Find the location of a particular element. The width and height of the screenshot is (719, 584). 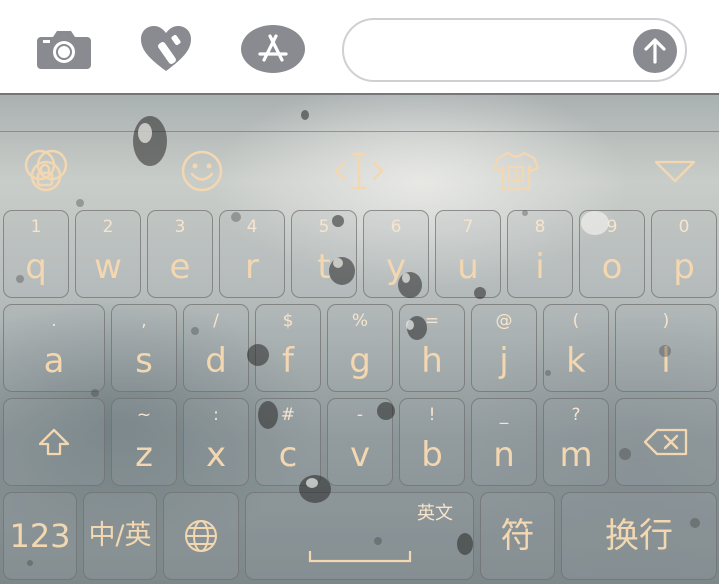

backspace-key is located at coordinates (666, 442).